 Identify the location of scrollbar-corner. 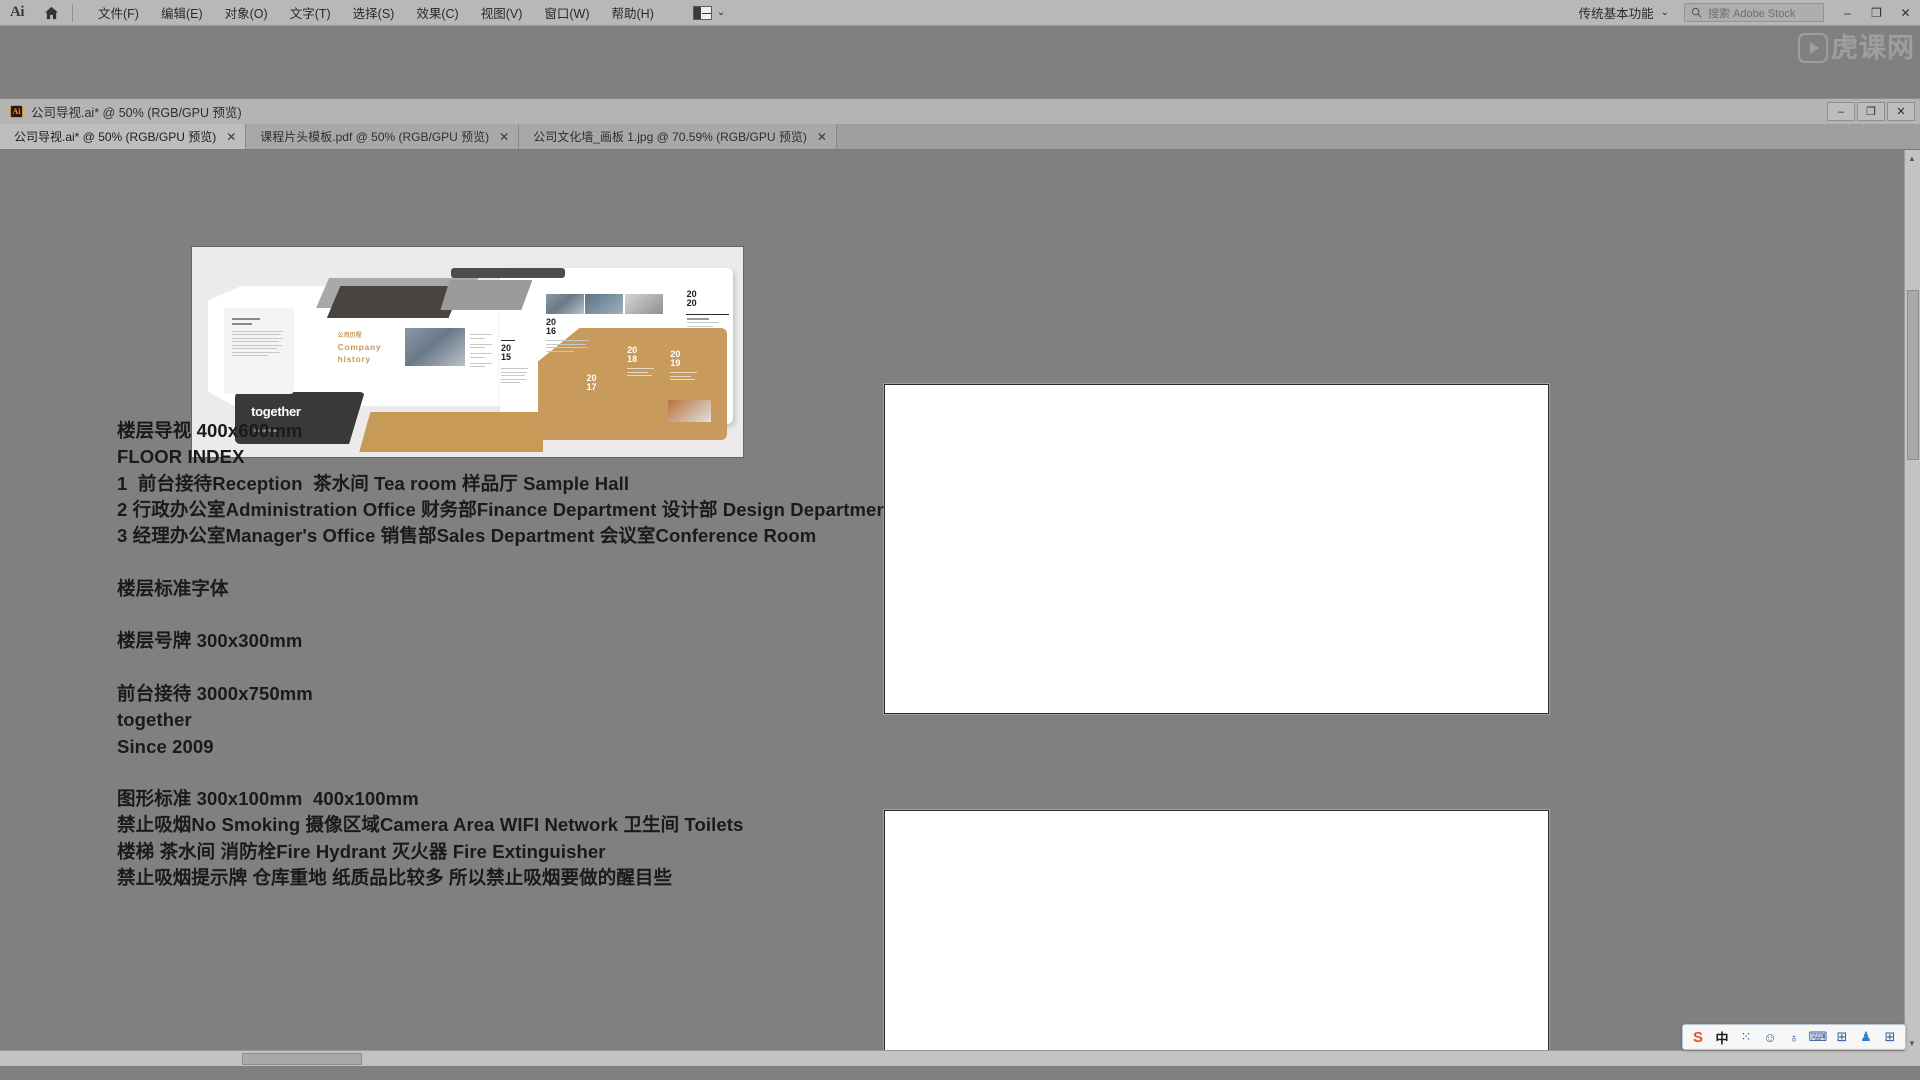
(1912, 1058).